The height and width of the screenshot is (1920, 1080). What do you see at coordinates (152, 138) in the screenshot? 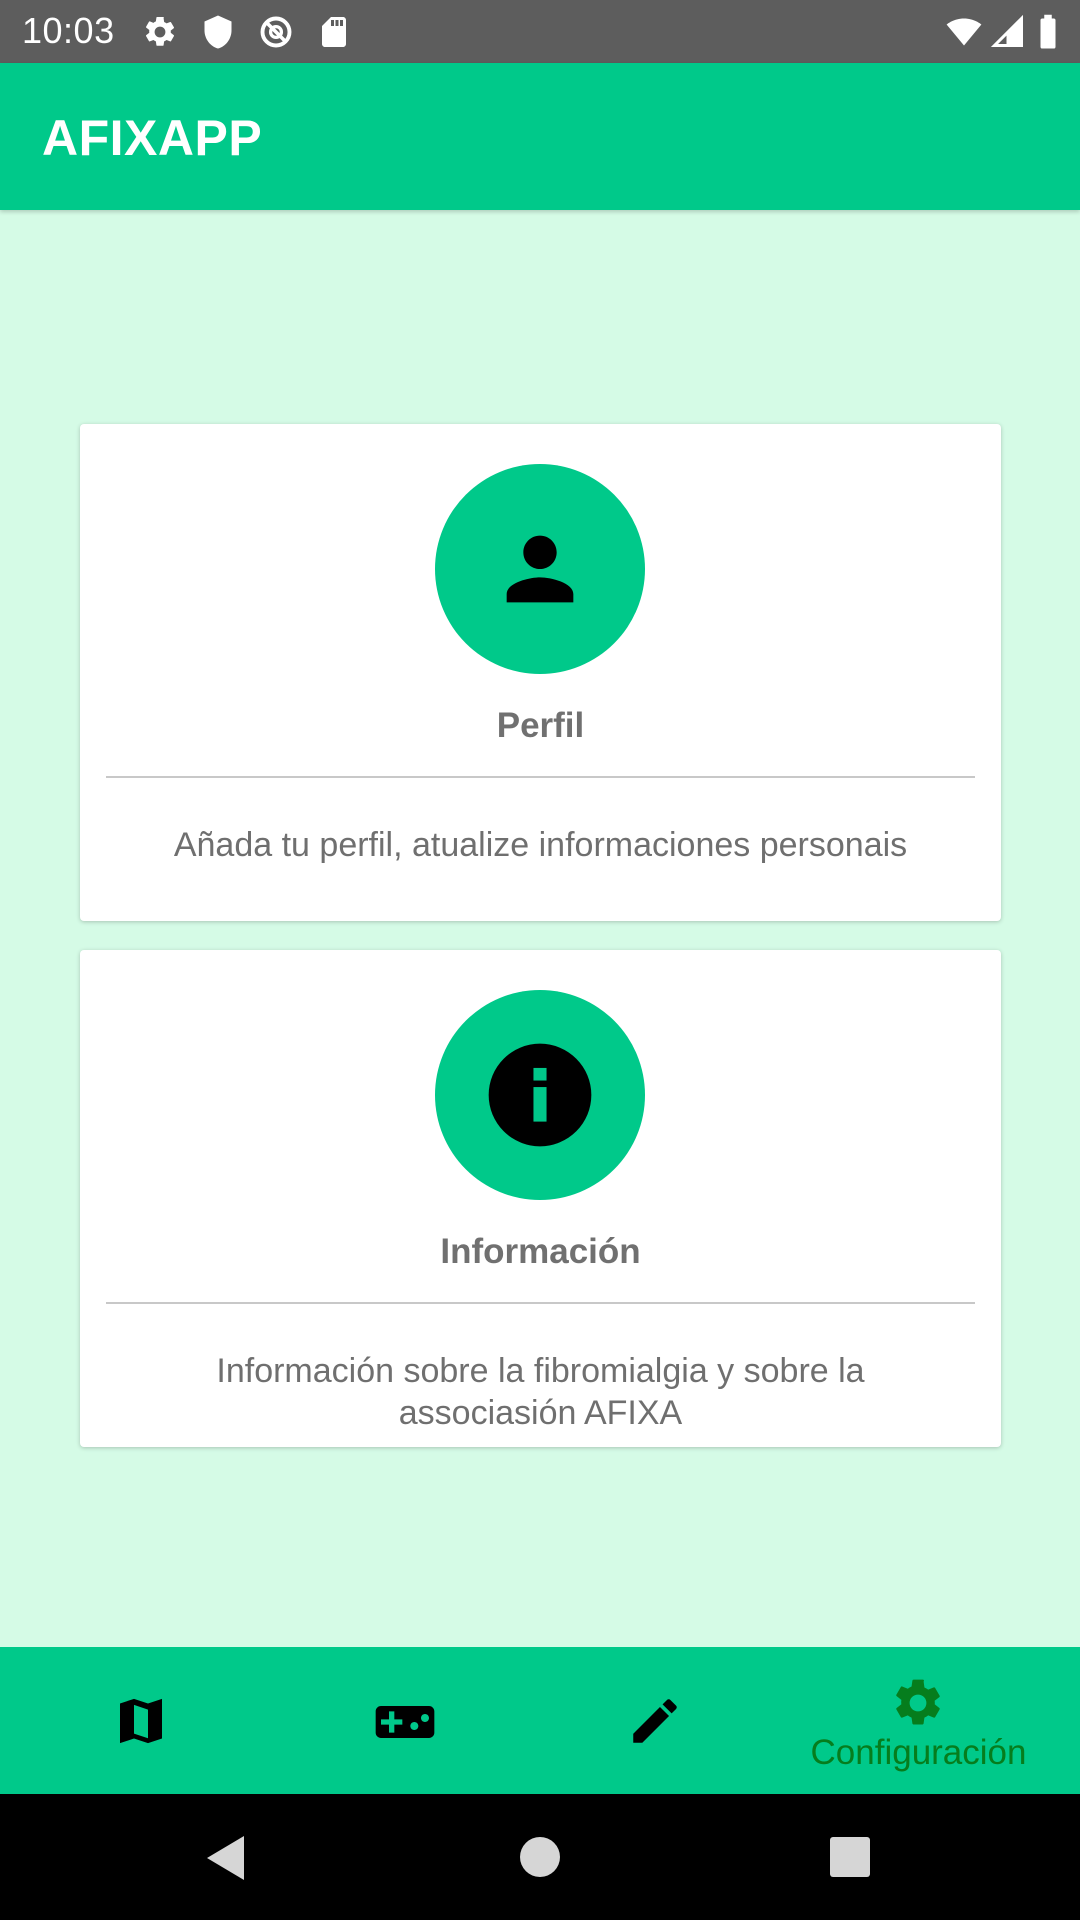
I see `app-title: AFIXAPP` at bounding box center [152, 138].